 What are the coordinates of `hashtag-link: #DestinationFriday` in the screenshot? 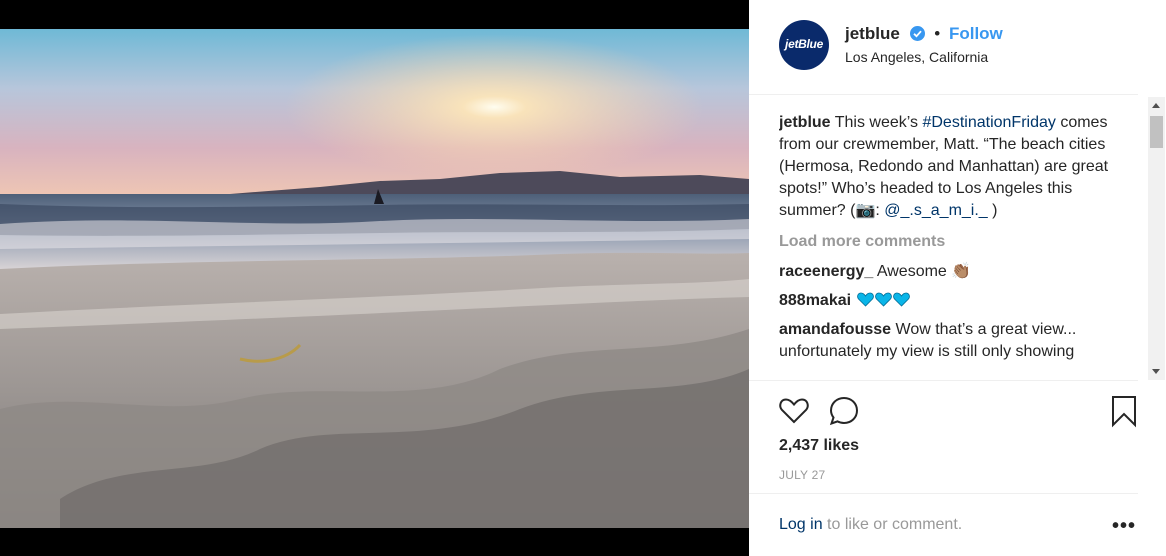 It's located at (988, 122).